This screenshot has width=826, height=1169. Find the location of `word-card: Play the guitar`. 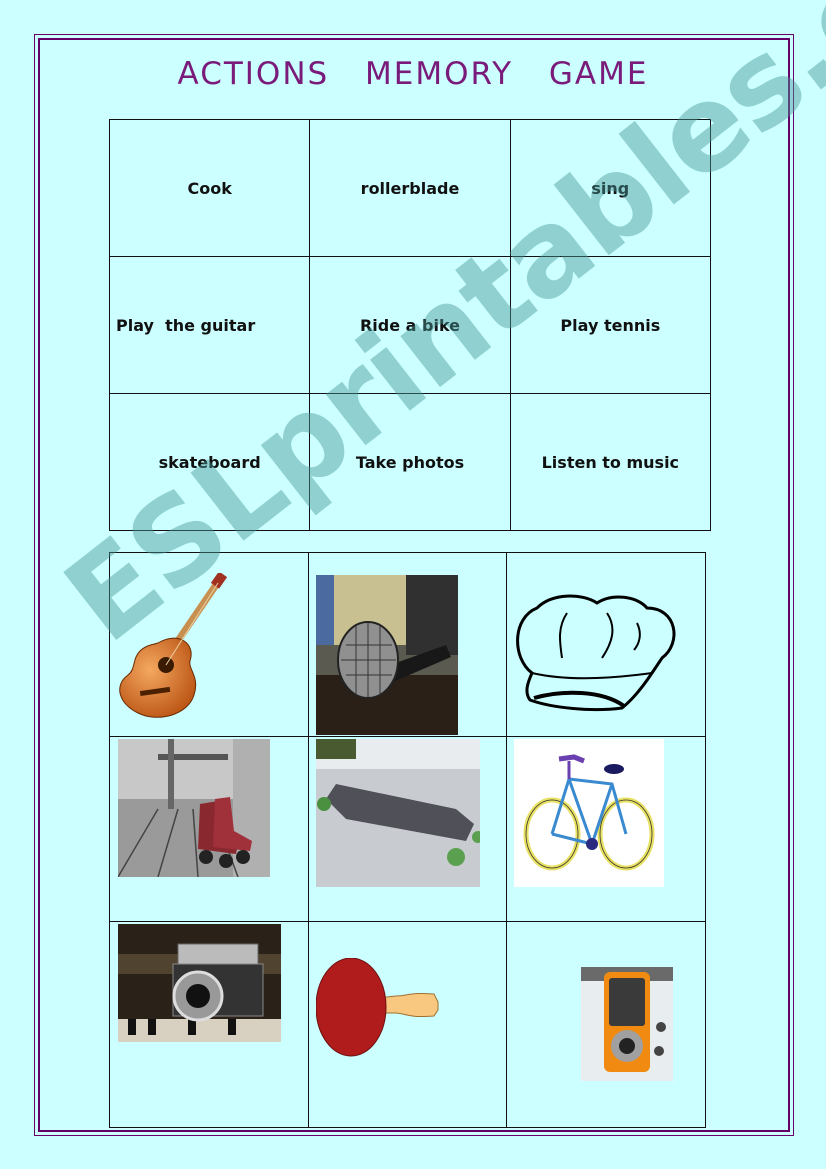

word-card: Play the guitar is located at coordinates (209, 325).